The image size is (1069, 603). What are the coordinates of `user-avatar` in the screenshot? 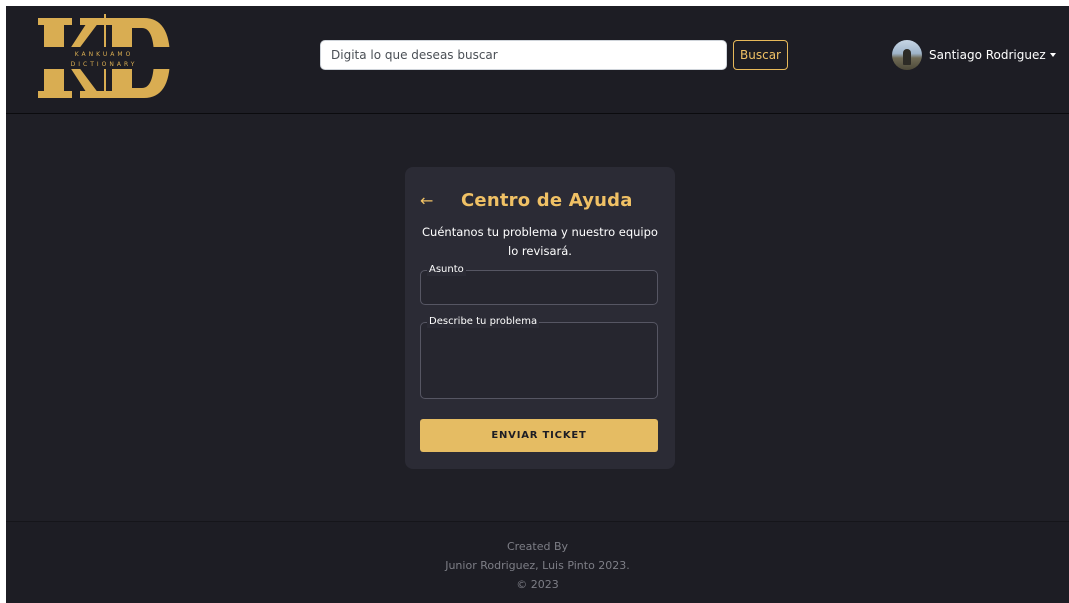 It's located at (907, 55).